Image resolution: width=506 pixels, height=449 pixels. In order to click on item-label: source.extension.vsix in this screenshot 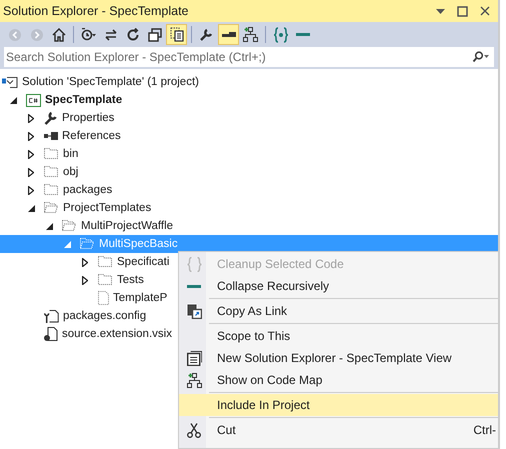, I will do `click(117, 334)`.